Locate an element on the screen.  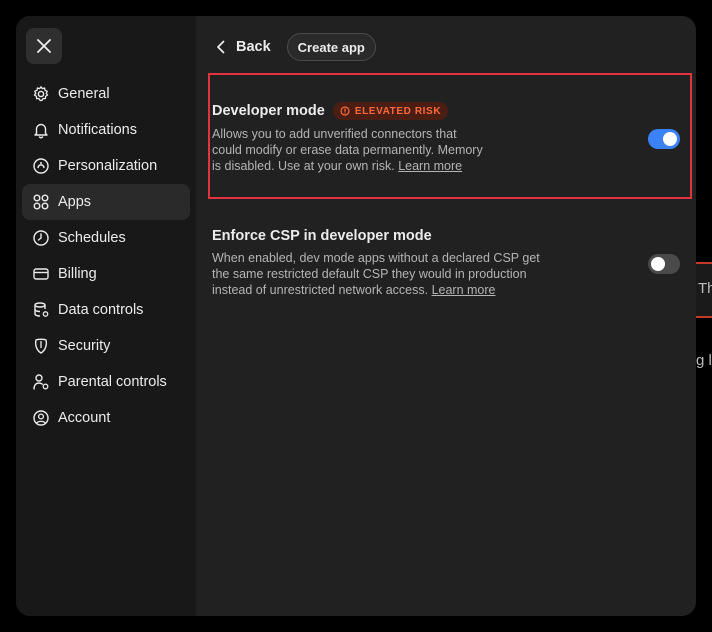
sidebar-item-billing: Billing is located at coordinates (106, 274).